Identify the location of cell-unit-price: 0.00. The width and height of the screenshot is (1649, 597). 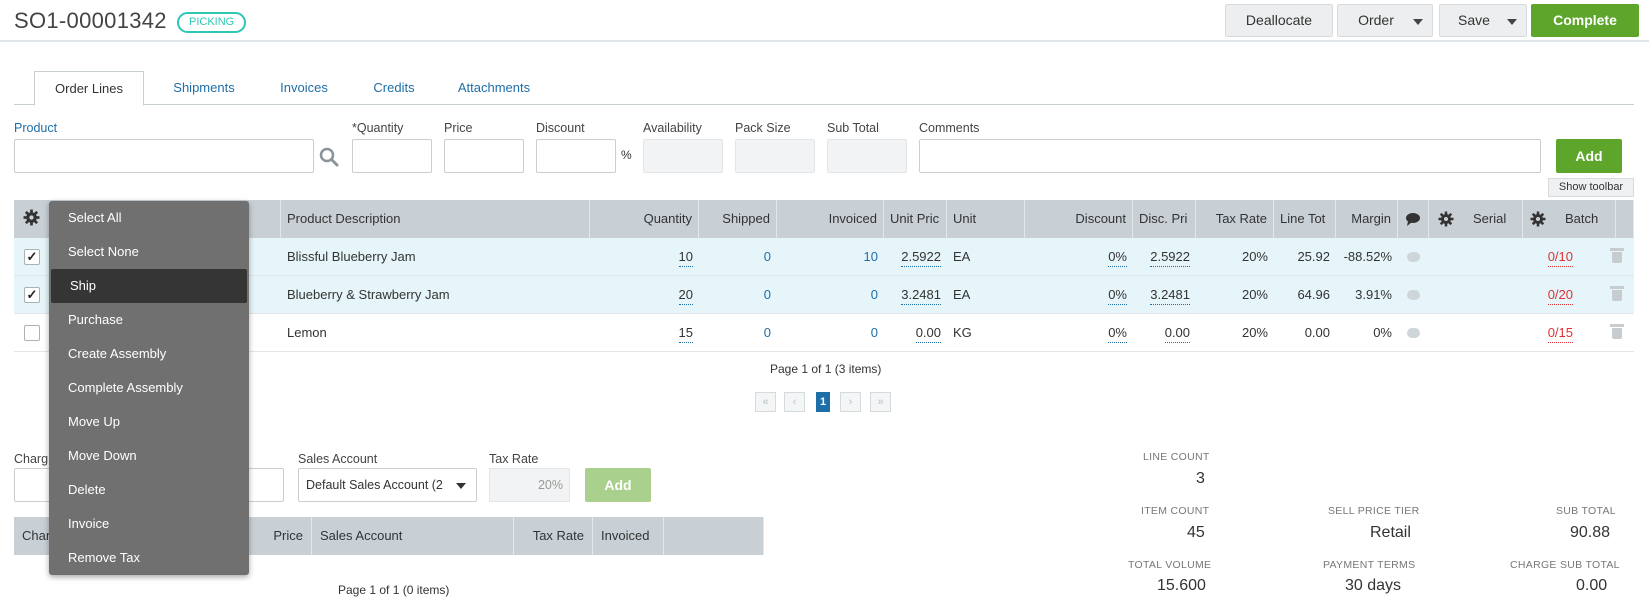
(915, 333).